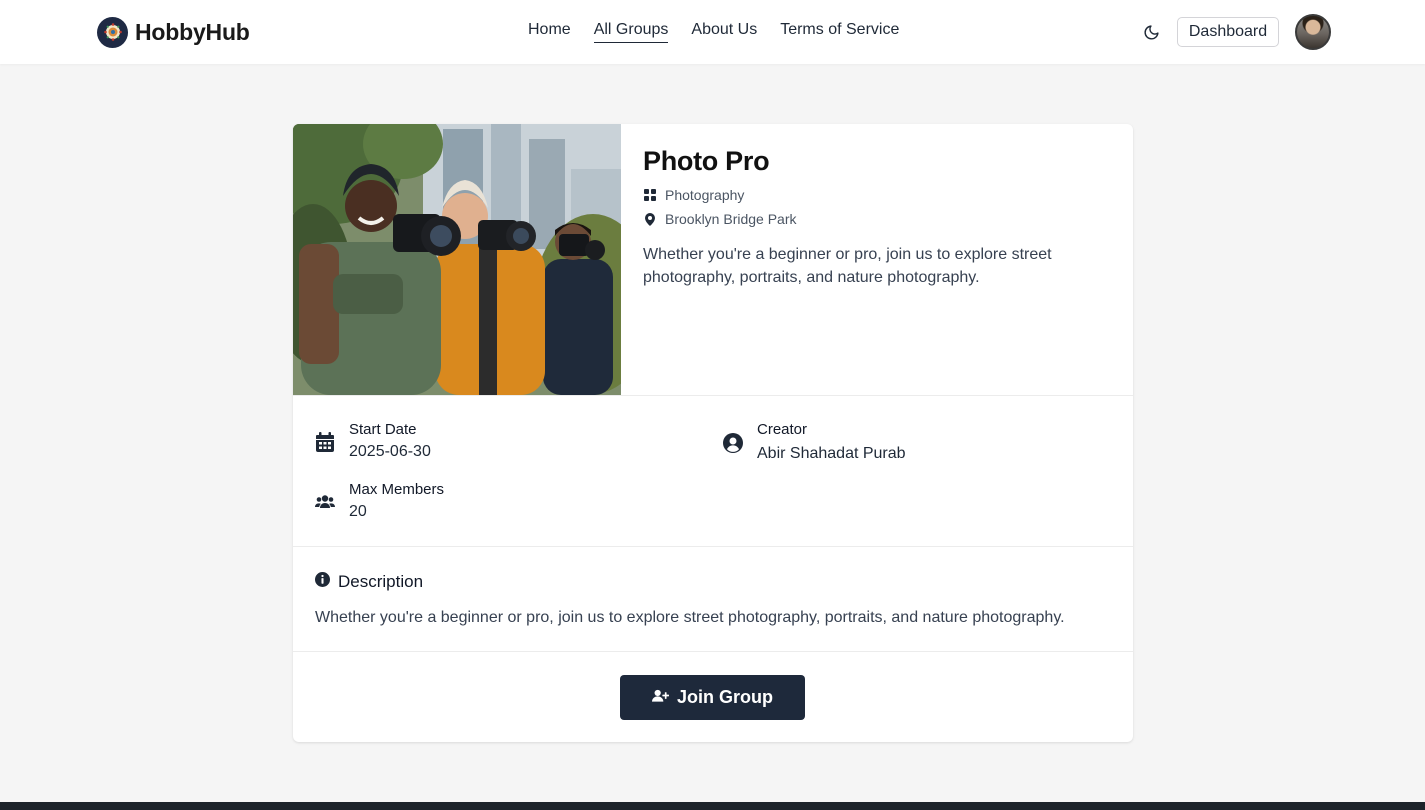 The image size is (1425, 810). I want to click on footer, so click(712, 806).